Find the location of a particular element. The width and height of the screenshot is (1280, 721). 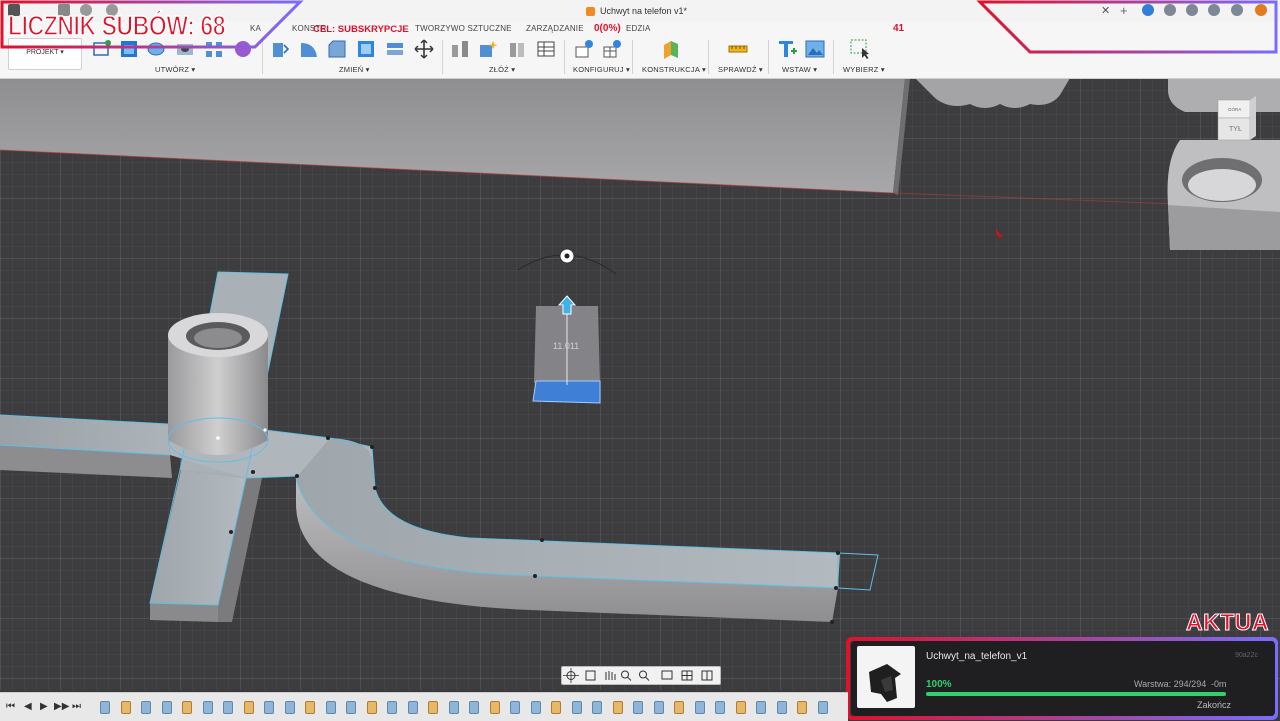

timeline-first-button: ⏮ is located at coordinates (10, 706).